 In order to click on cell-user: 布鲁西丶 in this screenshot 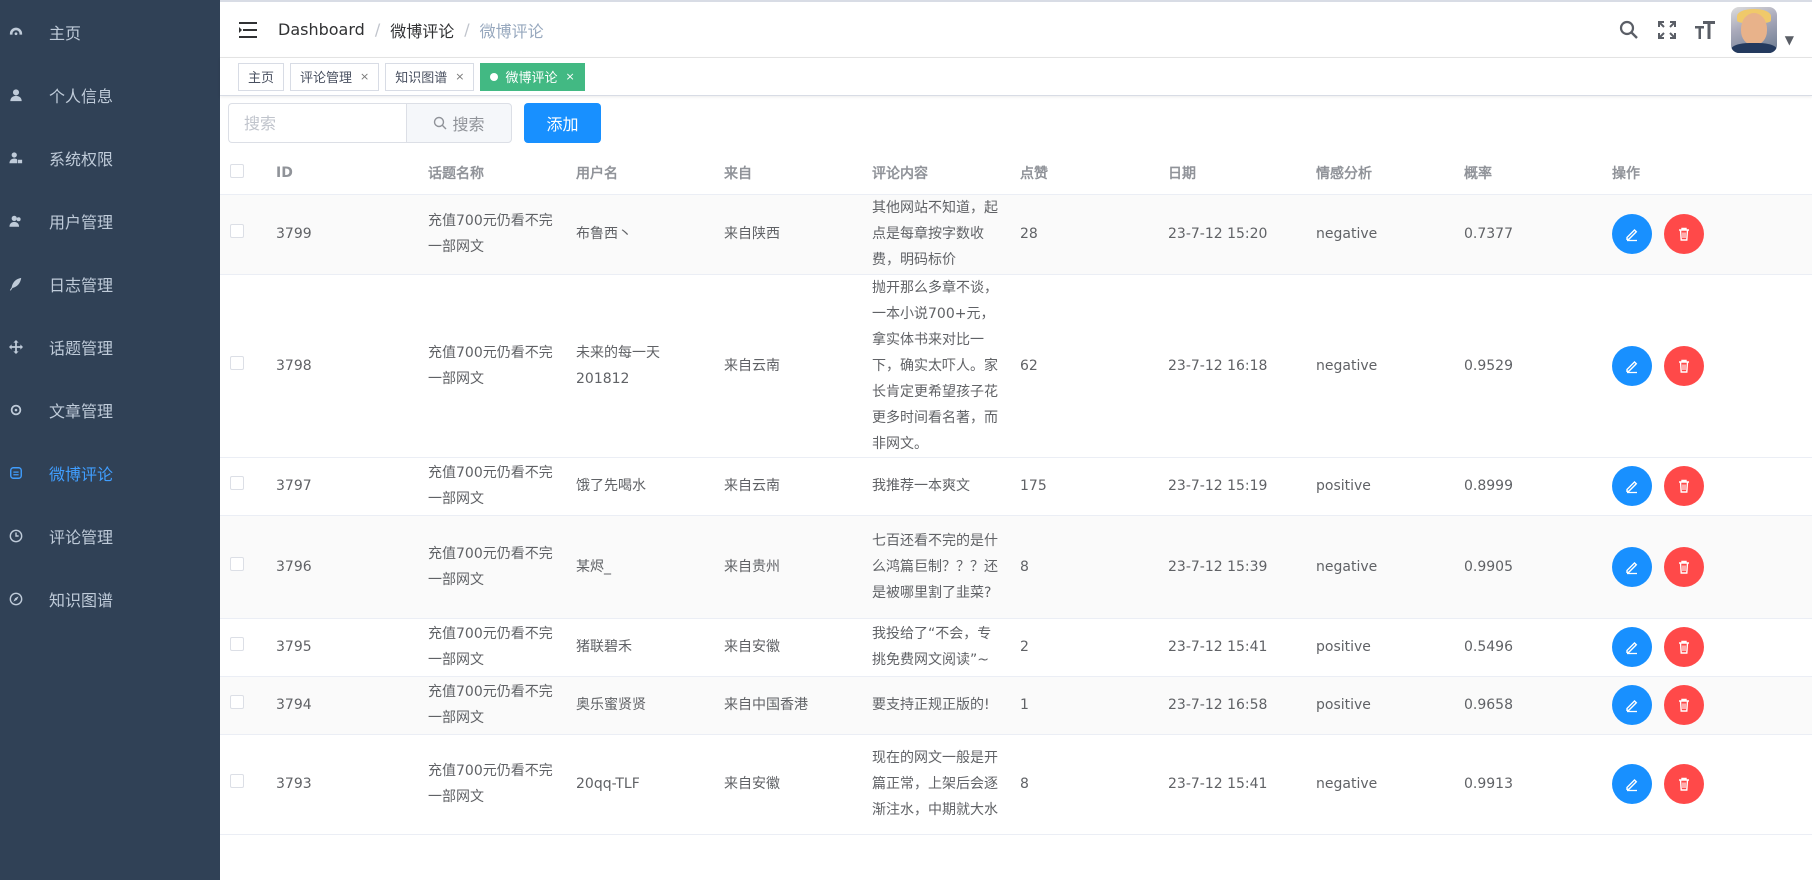, I will do `click(640, 234)`.